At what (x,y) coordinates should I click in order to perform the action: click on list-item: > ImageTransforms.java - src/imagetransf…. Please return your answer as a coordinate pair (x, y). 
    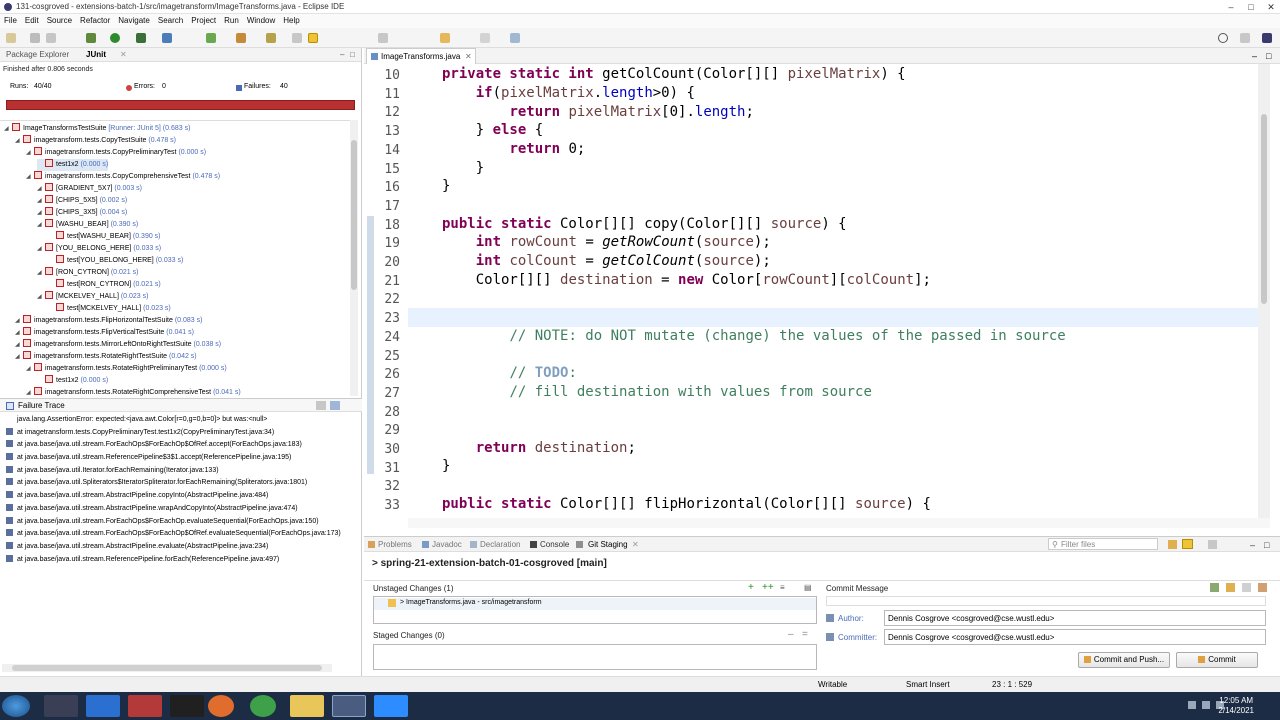
    Looking at the image, I should click on (595, 604).